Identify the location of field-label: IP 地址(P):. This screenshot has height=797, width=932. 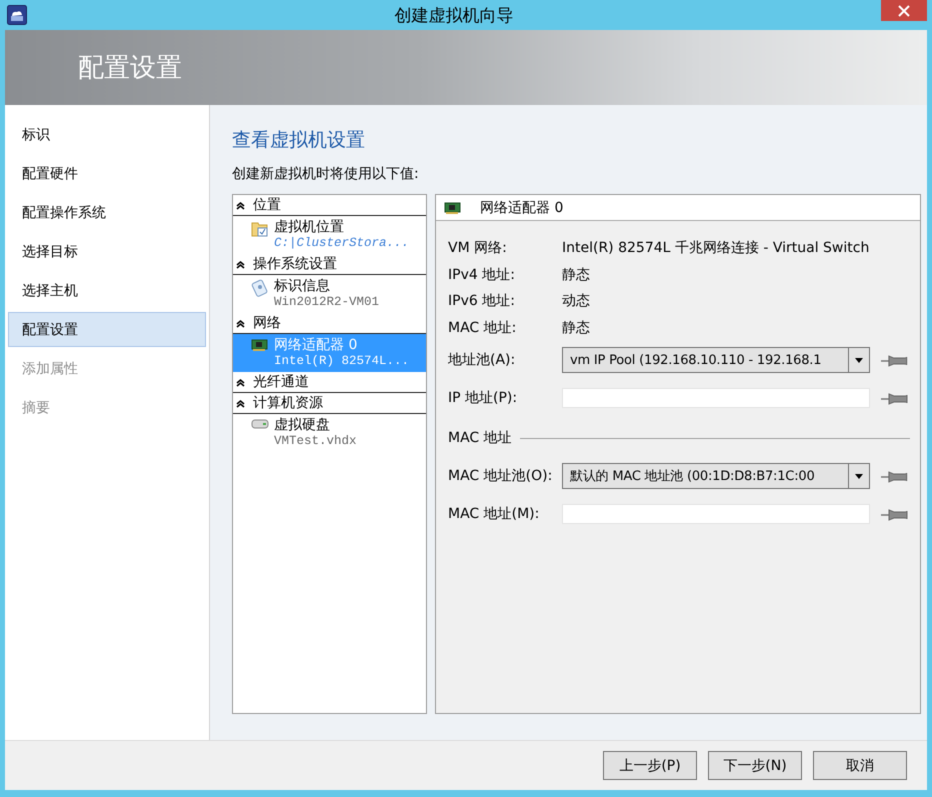
(483, 398).